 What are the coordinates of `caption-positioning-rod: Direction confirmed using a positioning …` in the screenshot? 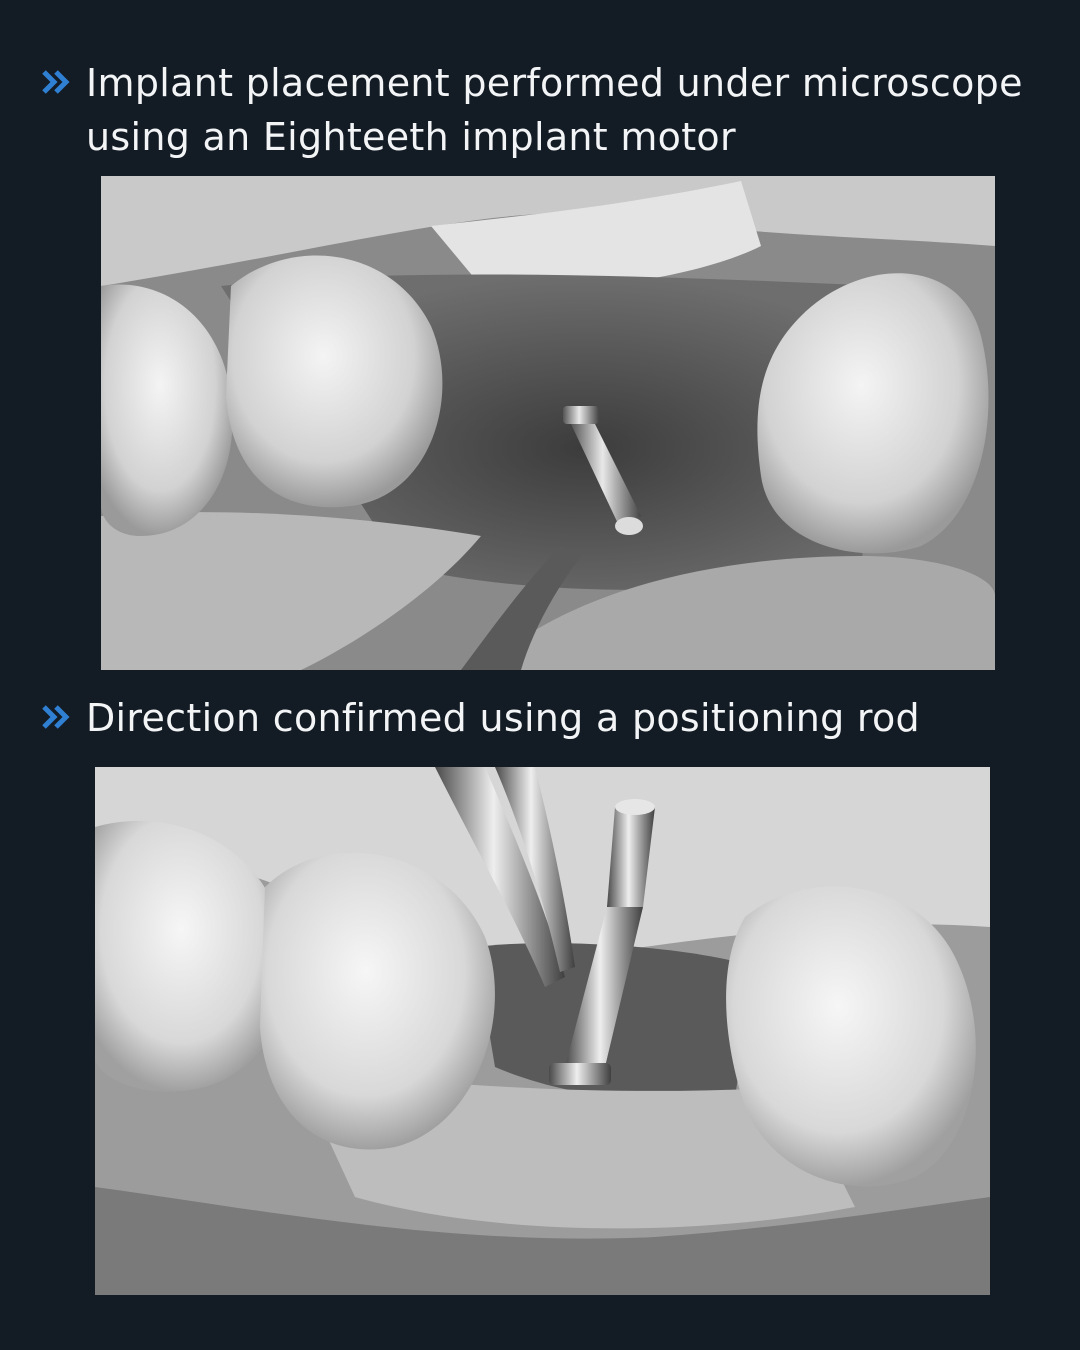 It's located at (503, 718).